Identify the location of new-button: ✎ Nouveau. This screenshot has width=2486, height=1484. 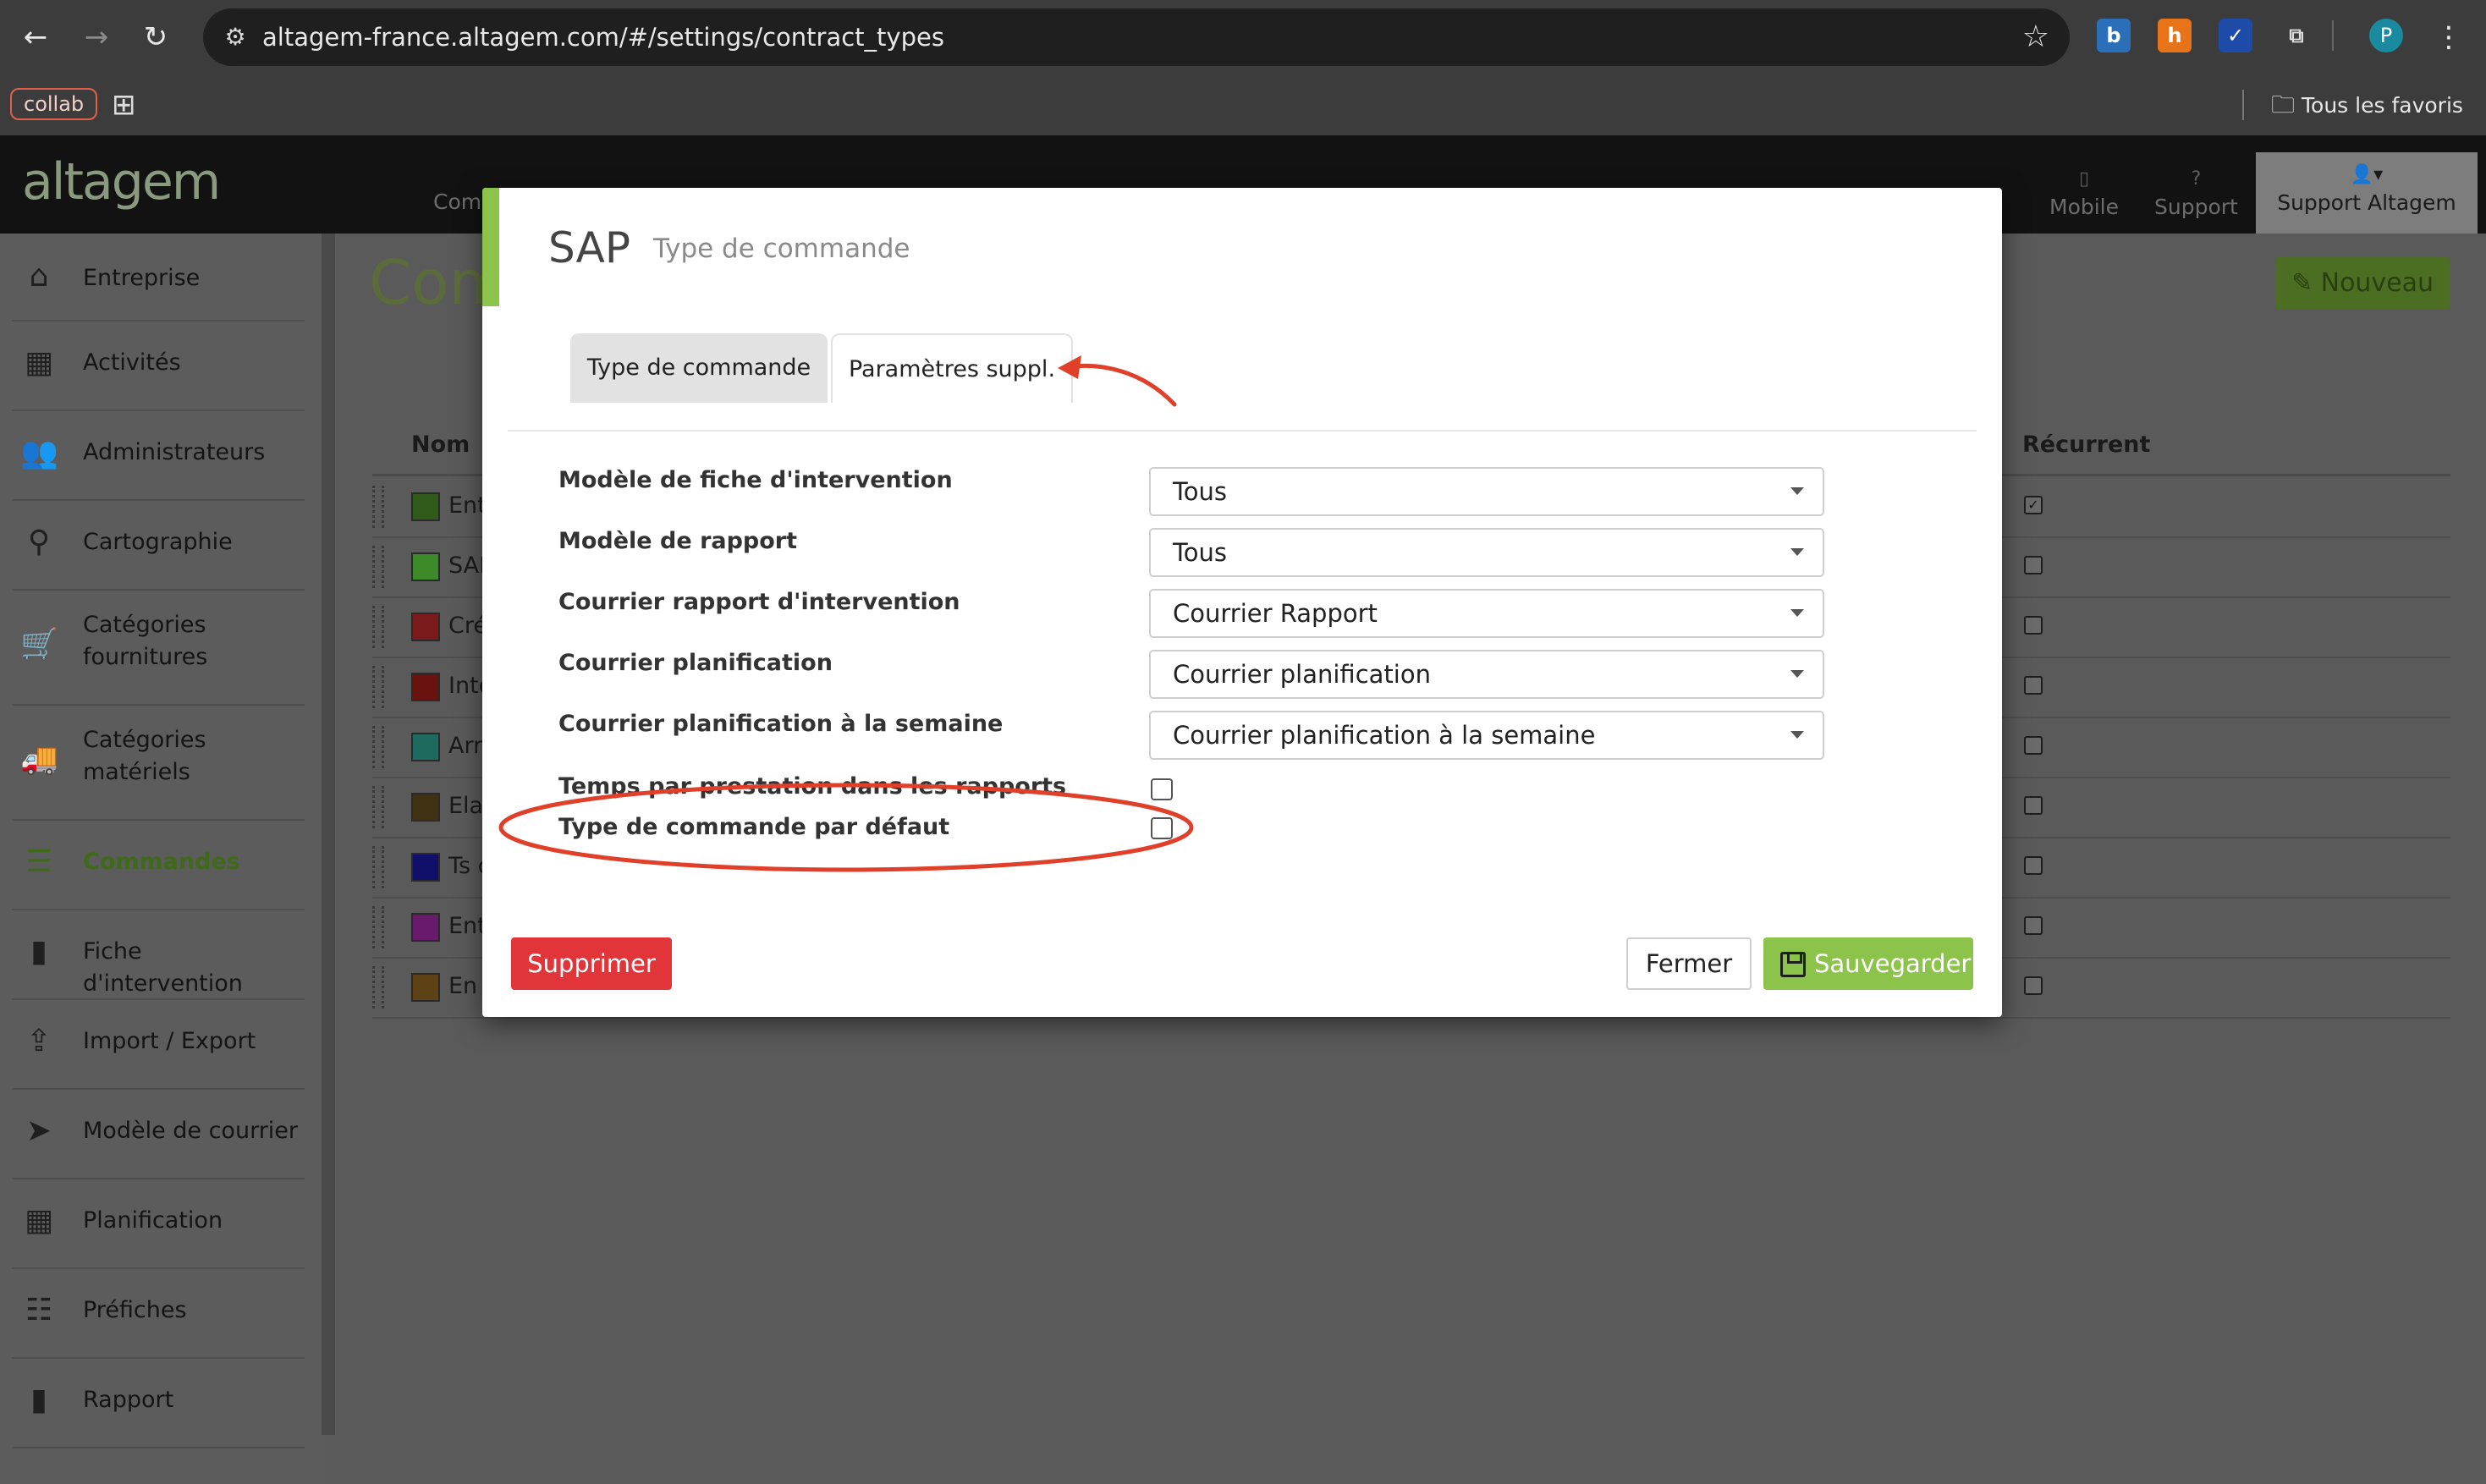
(2362, 283).